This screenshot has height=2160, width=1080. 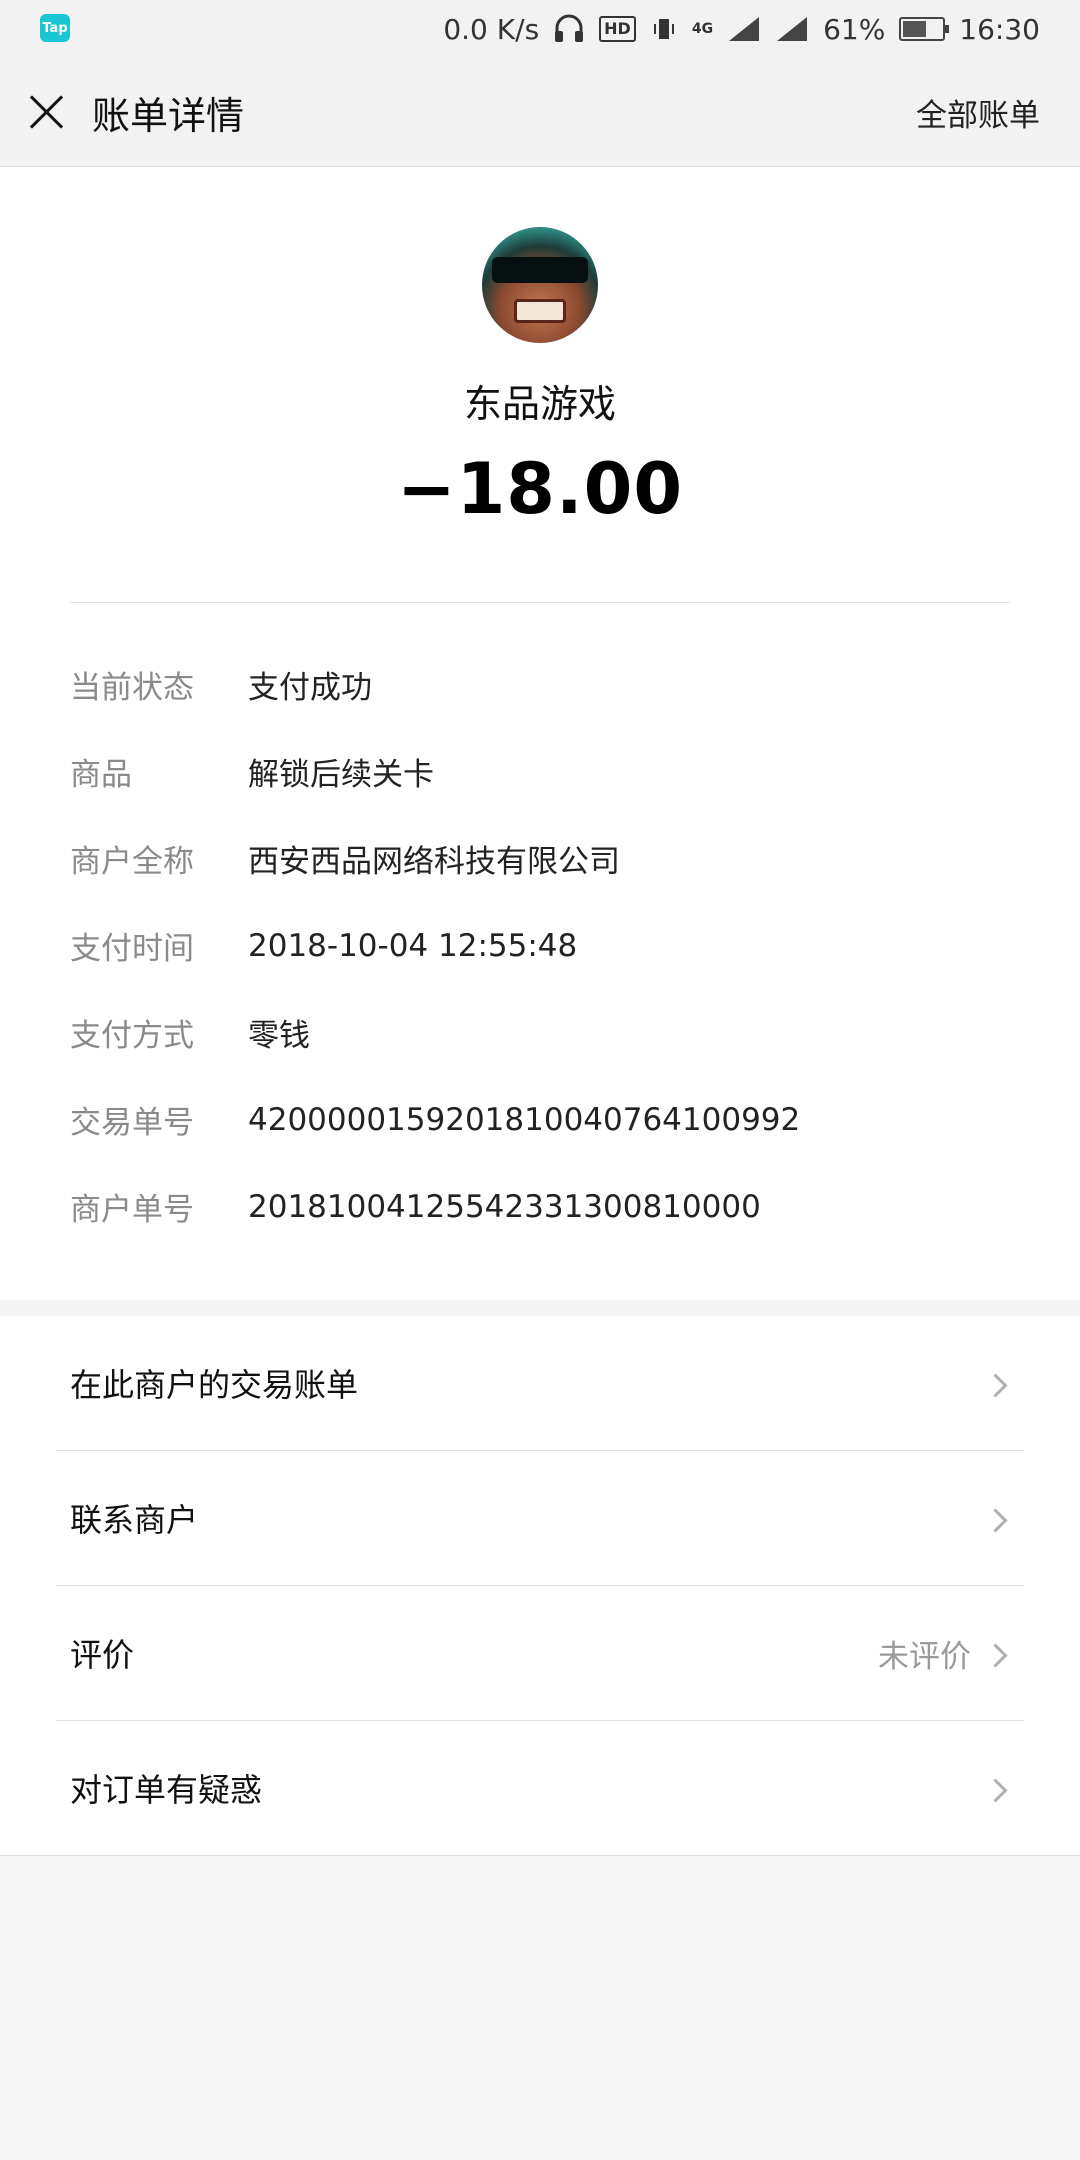 What do you see at coordinates (132, 949) in the screenshot?
I see `detail-label: 支付时间` at bounding box center [132, 949].